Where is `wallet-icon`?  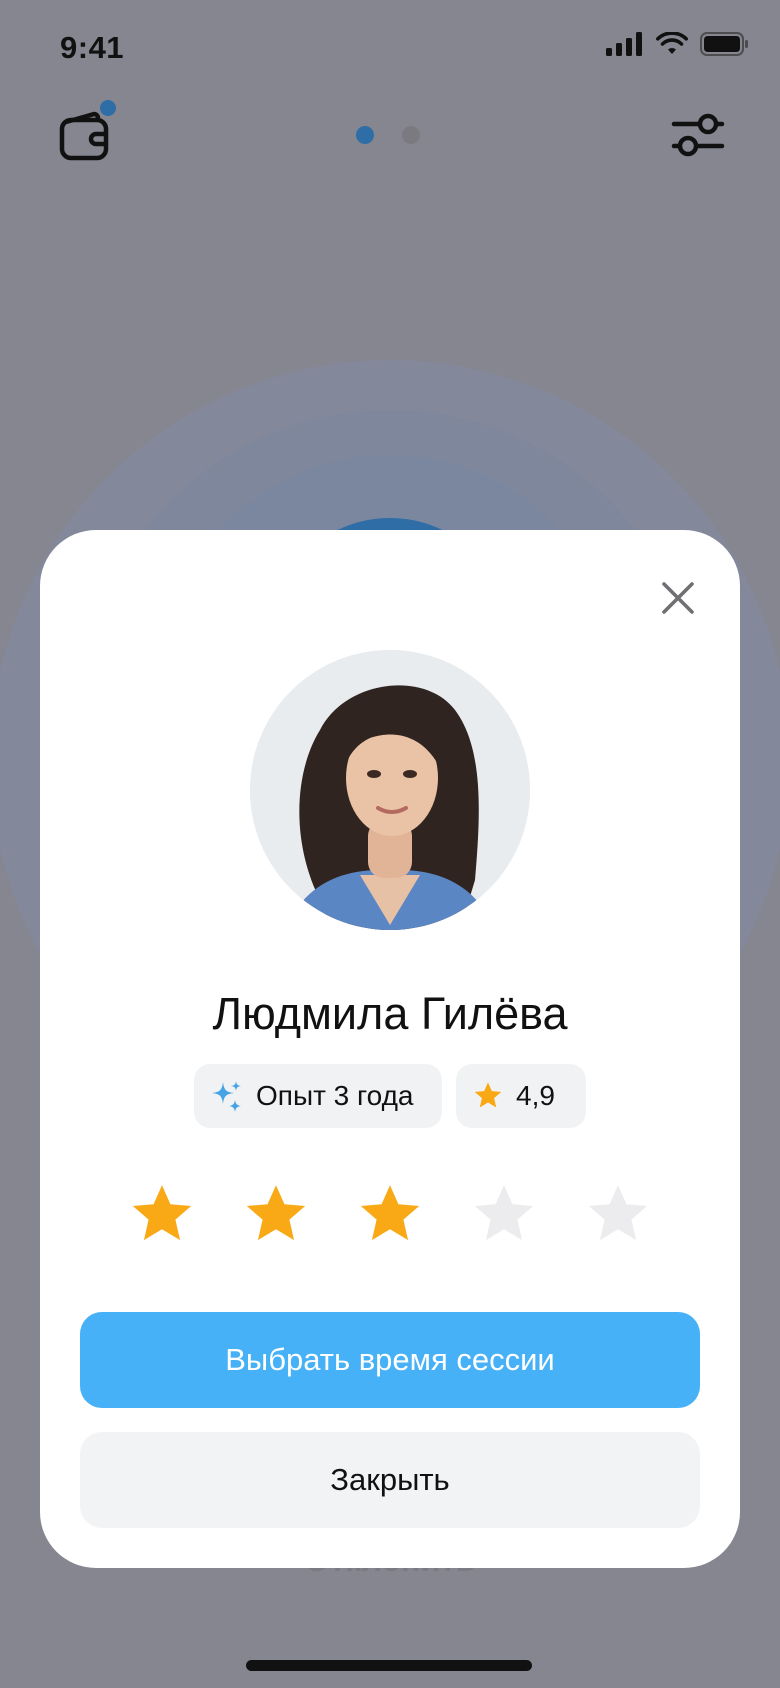
wallet-icon is located at coordinates (85, 136).